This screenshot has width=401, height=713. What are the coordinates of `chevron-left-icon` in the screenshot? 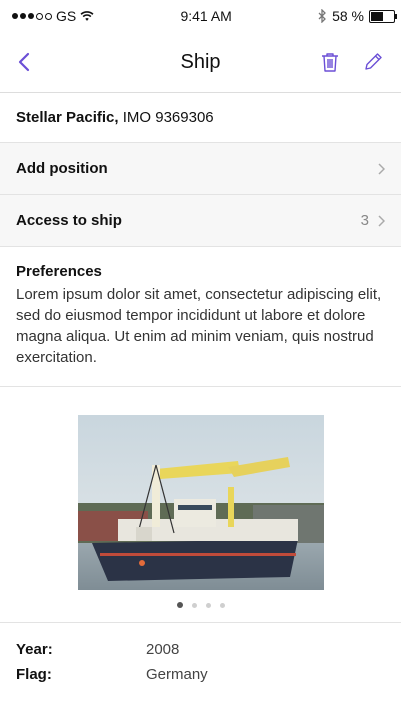 It's located at (24, 62).